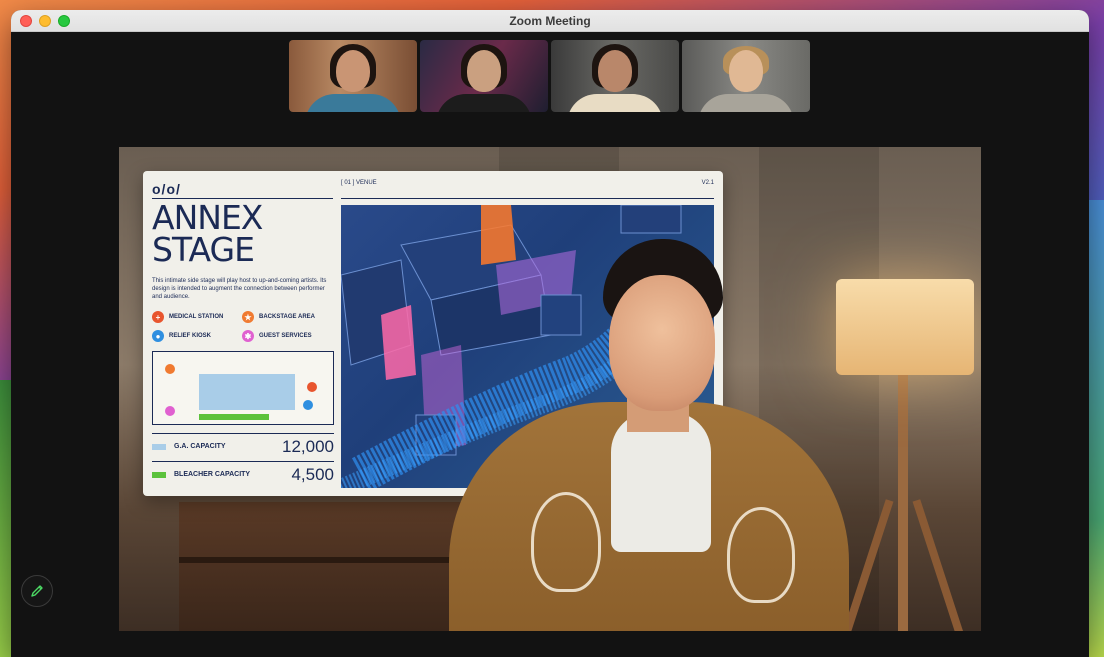  What do you see at coordinates (64, 21) in the screenshot?
I see `fullscreen-window-button` at bounding box center [64, 21].